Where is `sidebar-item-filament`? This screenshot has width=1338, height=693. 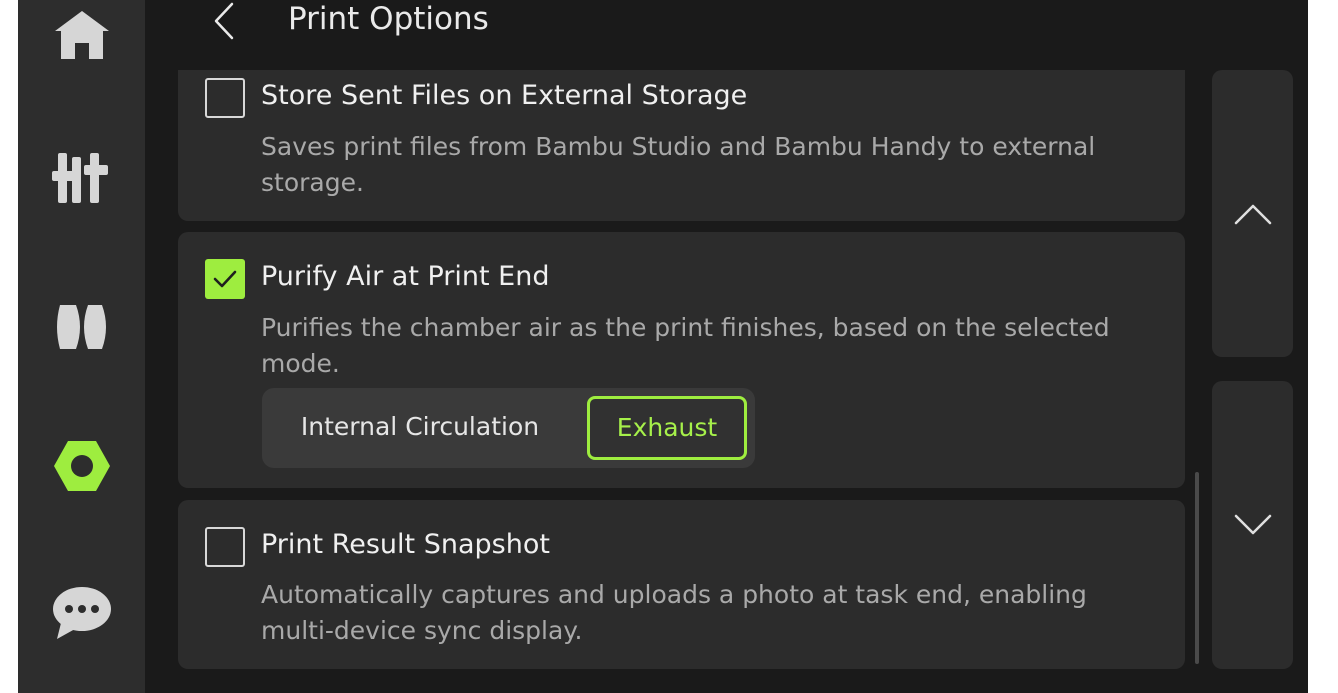 sidebar-item-filament is located at coordinates (81, 327).